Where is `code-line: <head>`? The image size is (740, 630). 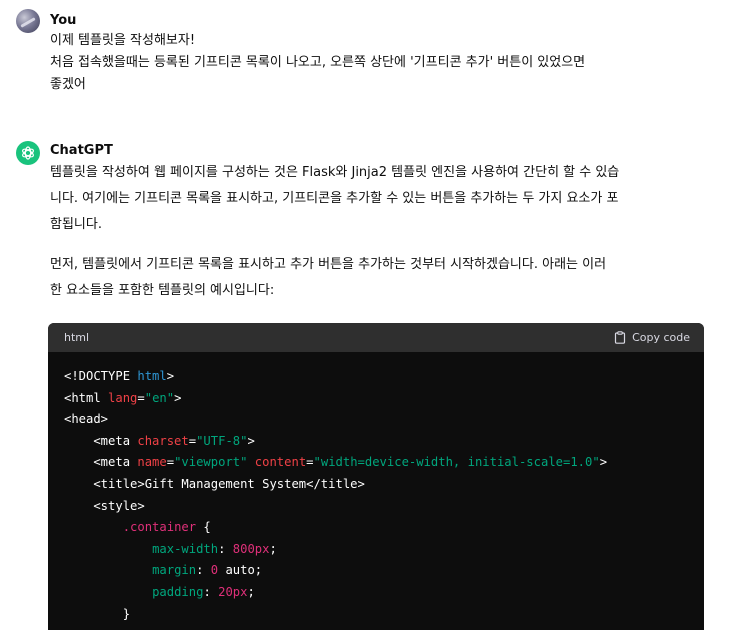 code-line: <head> is located at coordinates (86, 419).